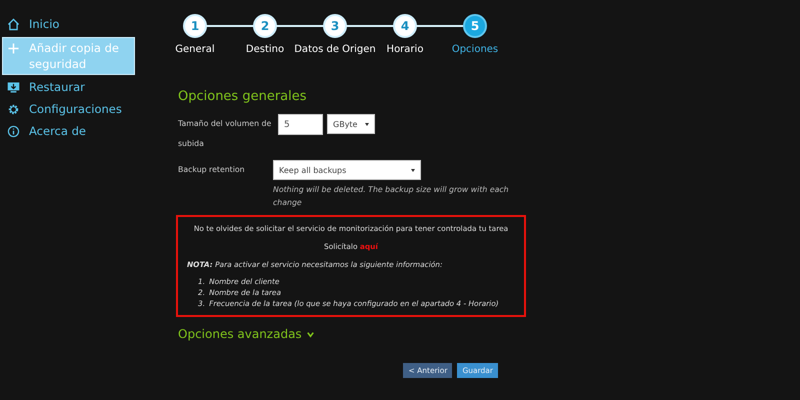 The image size is (800, 400). What do you see at coordinates (335, 26) in the screenshot?
I see `step-circle: 3` at bounding box center [335, 26].